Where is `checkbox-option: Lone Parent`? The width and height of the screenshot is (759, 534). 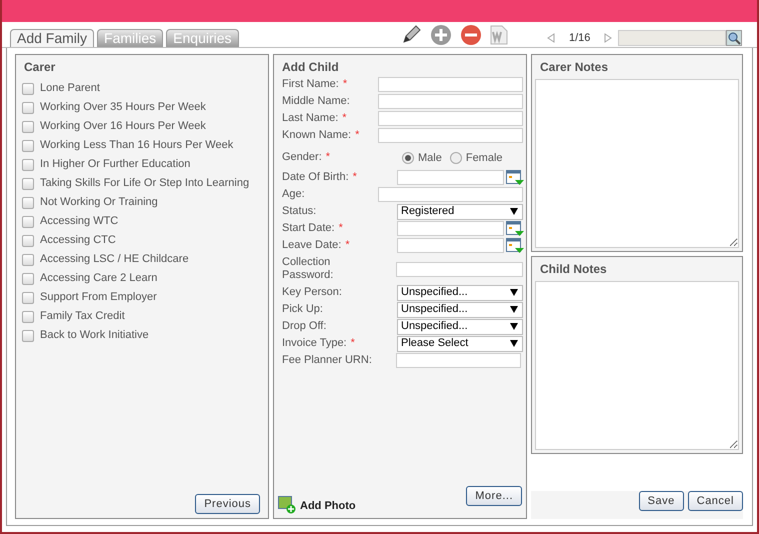
checkbox-option: Lone Parent is located at coordinates (142, 88).